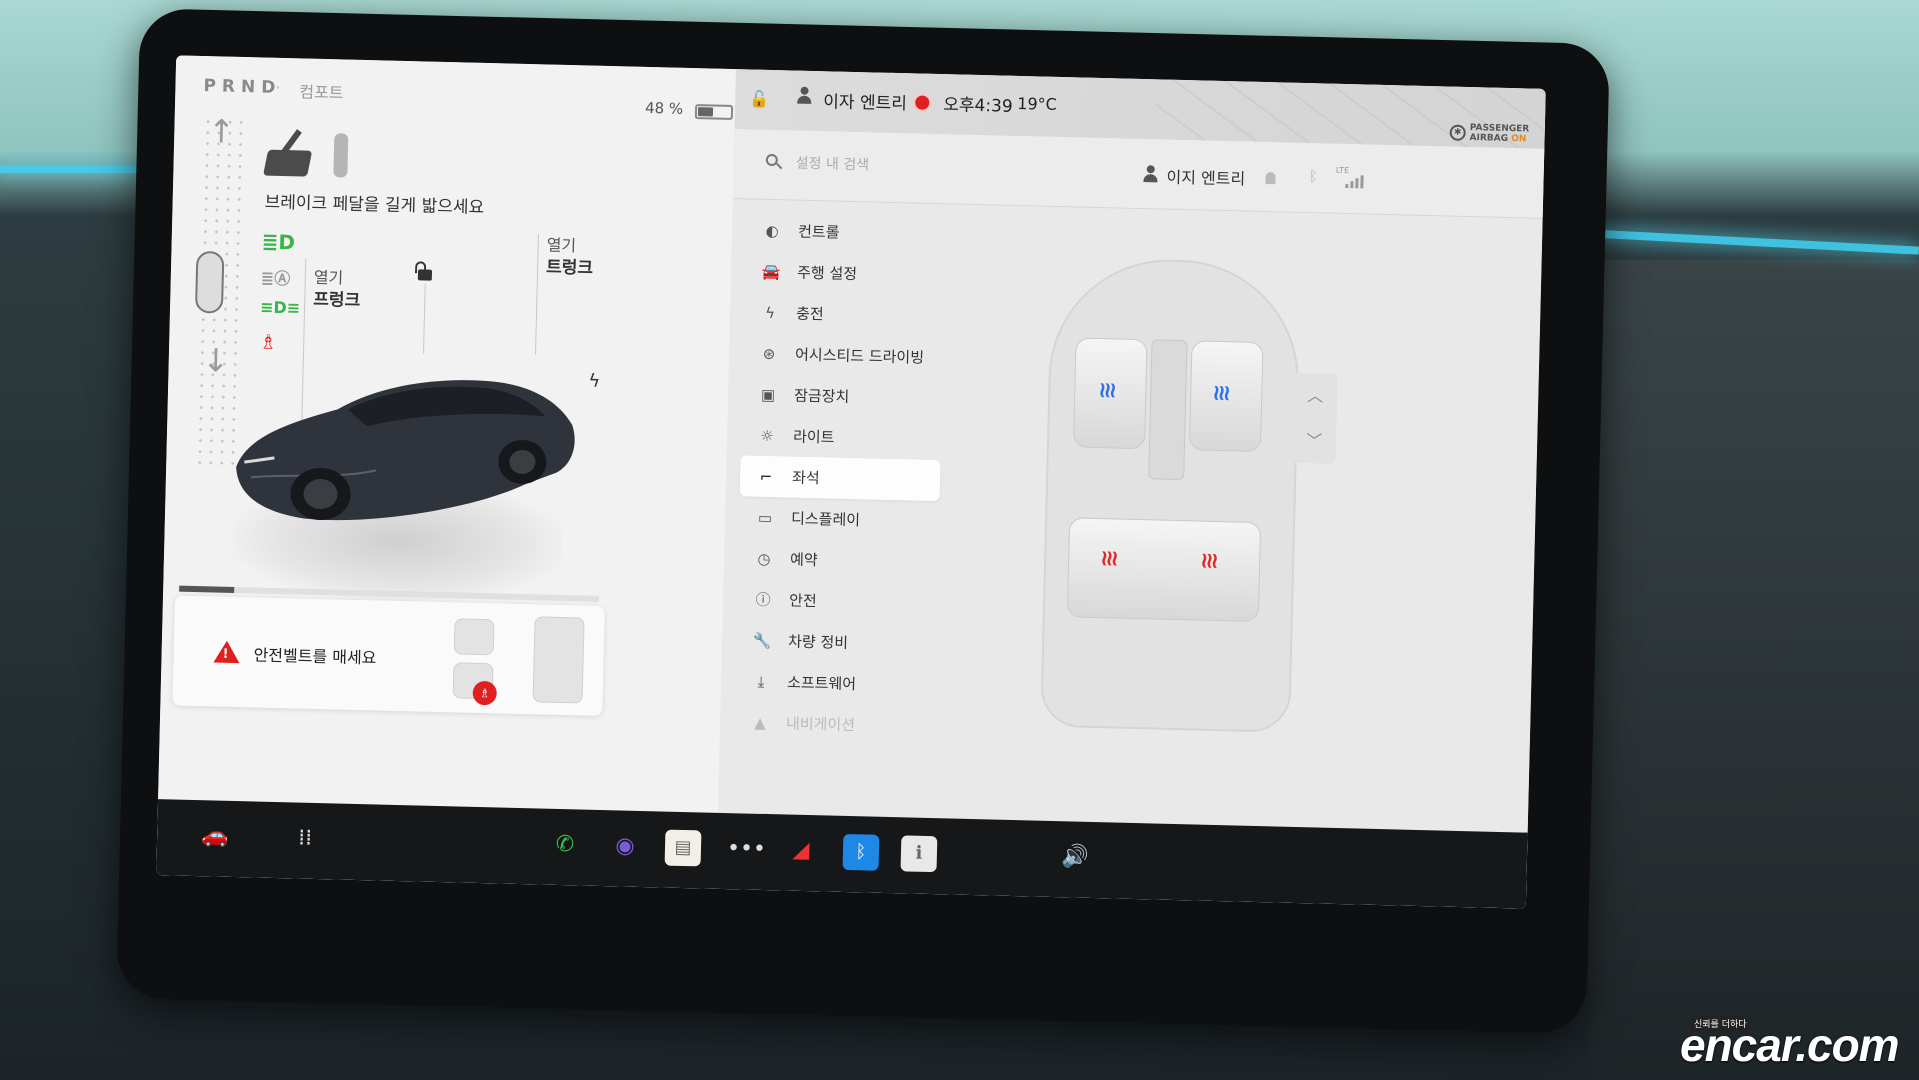 The image size is (1919, 1080). I want to click on profile-button: 이지 엔트리, so click(1205, 177).